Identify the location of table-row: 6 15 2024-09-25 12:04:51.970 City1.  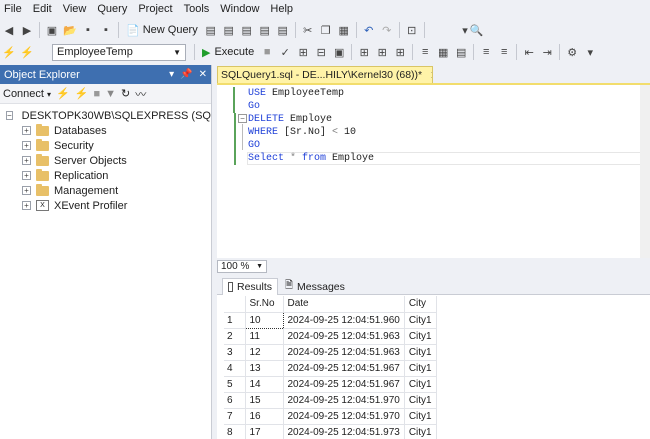
(330, 400).